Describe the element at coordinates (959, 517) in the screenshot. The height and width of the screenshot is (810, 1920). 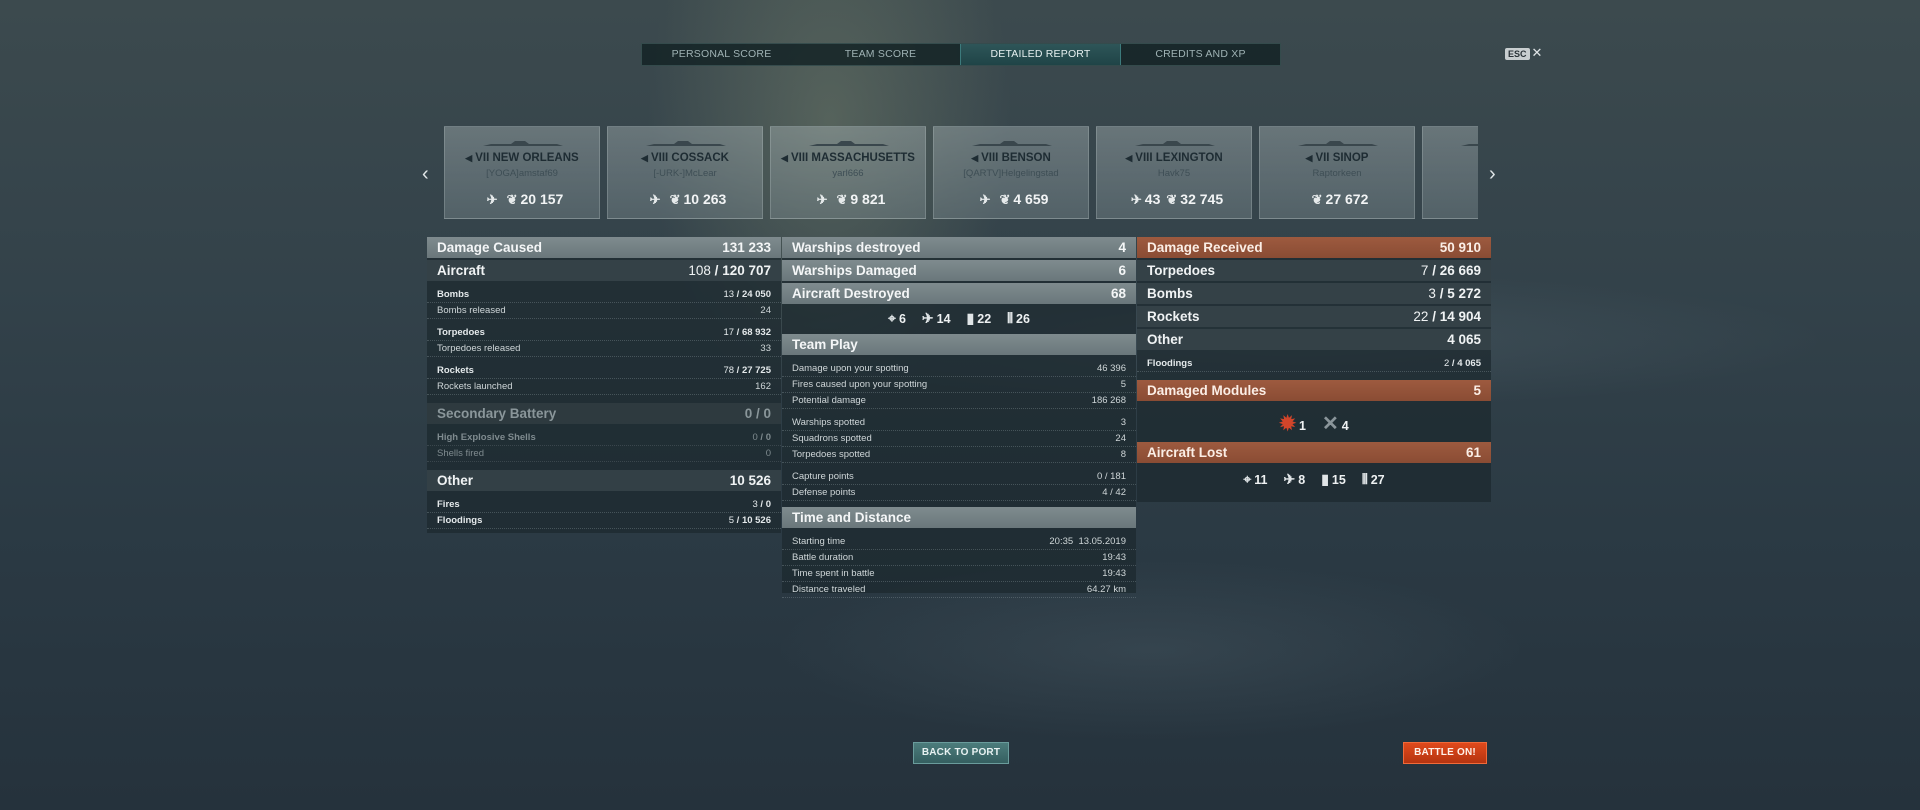
I see `time-distance-header: Time and Distance` at that location.